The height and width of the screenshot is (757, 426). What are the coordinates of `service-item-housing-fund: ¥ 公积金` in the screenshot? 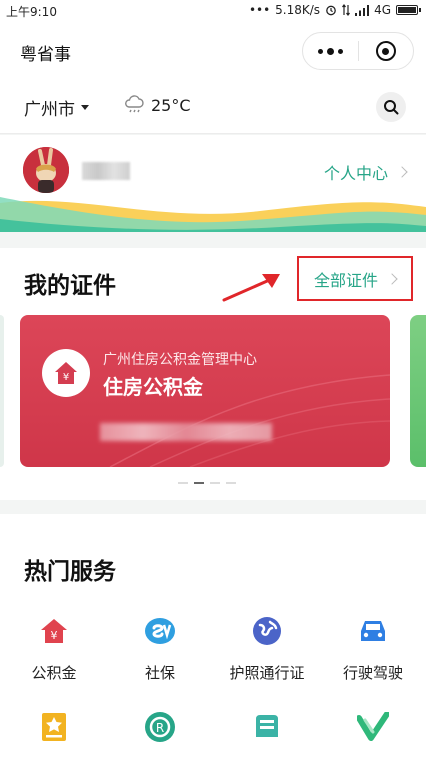 It's located at (54, 648).